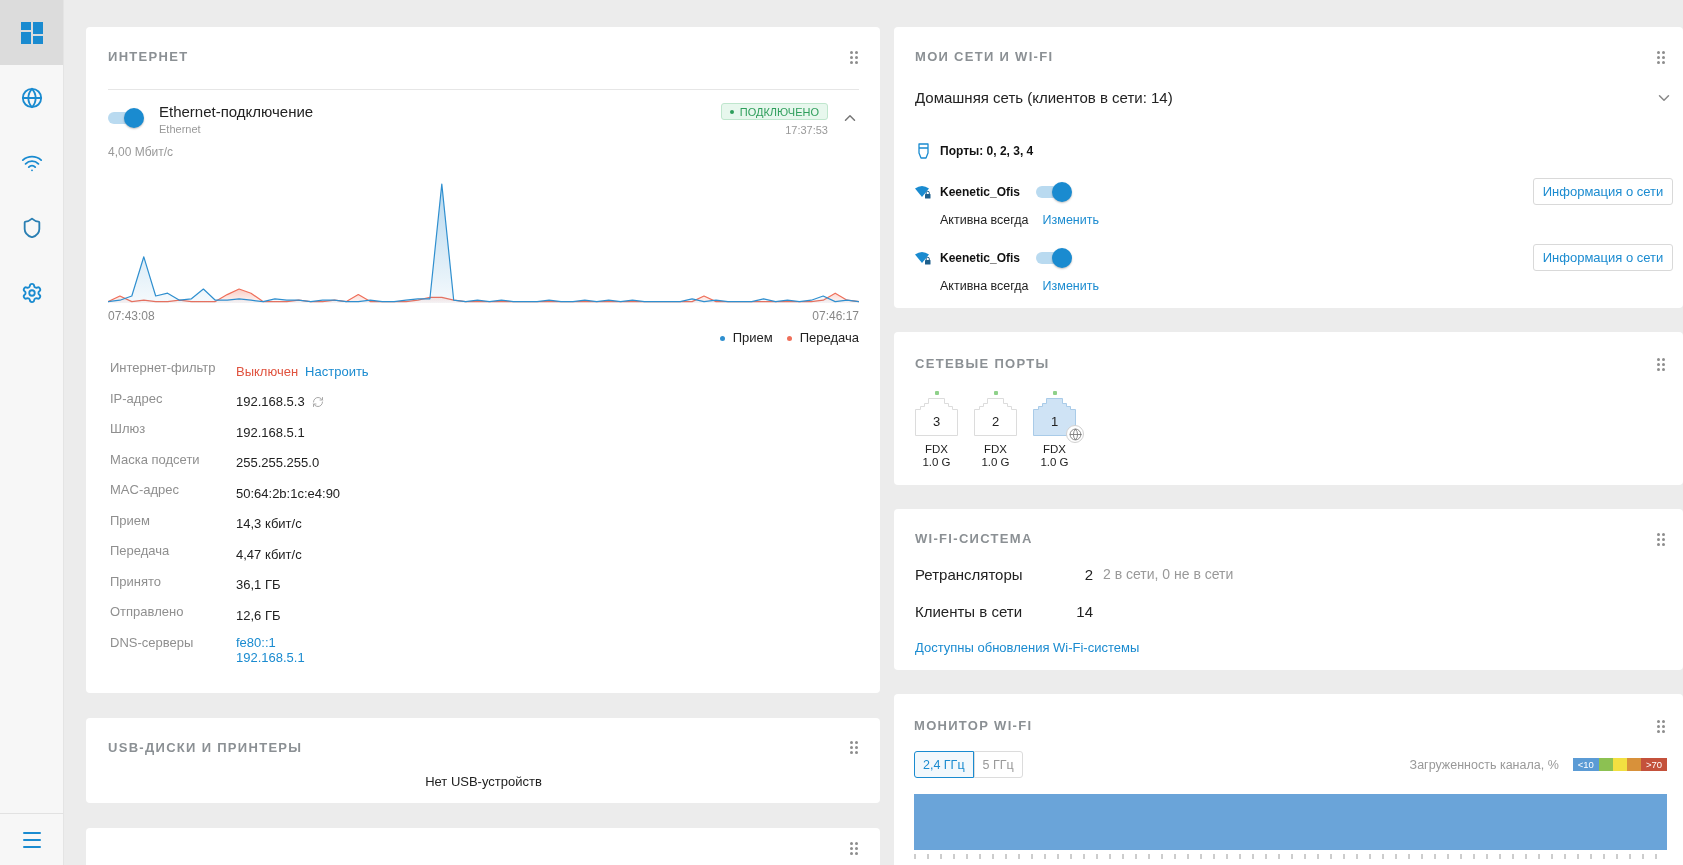 The width and height of the screenshot is (1683, 865). What do you see at coordinates (205, 747) in the screenshot?
I see `card-title: USB-ДИСКИ И ПРИНТЕРЫ` at bounding box center [205, 747].